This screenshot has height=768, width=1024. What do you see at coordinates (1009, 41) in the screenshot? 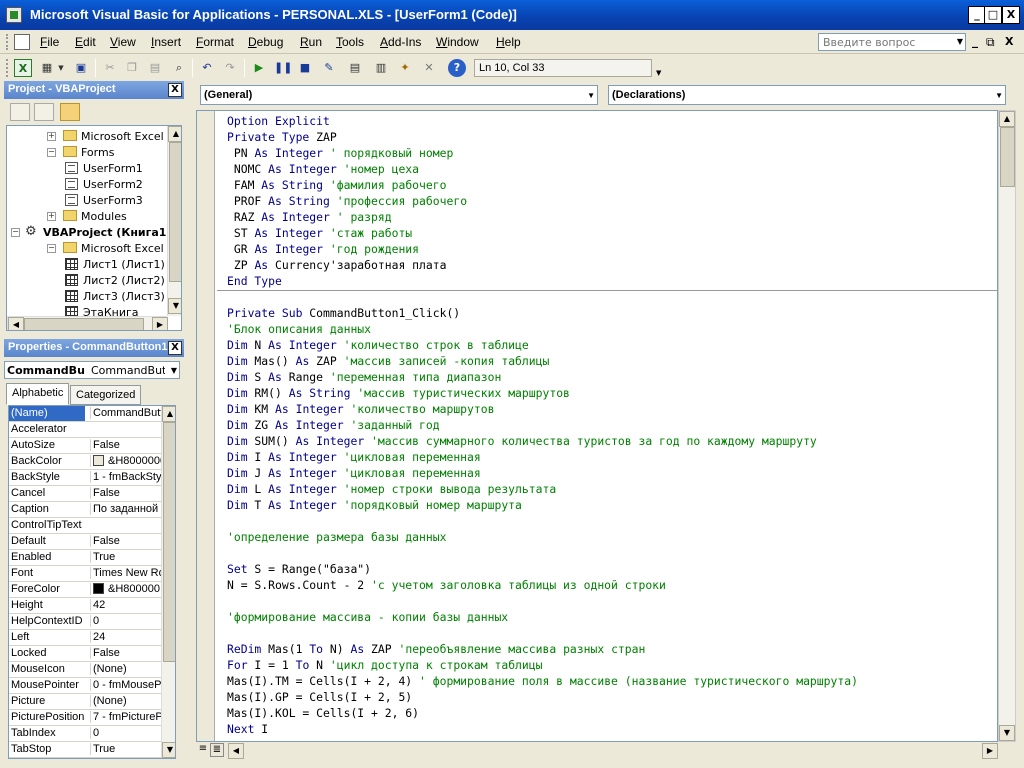
I see `doc-close-button: X` at bounding box center [1009, 41].